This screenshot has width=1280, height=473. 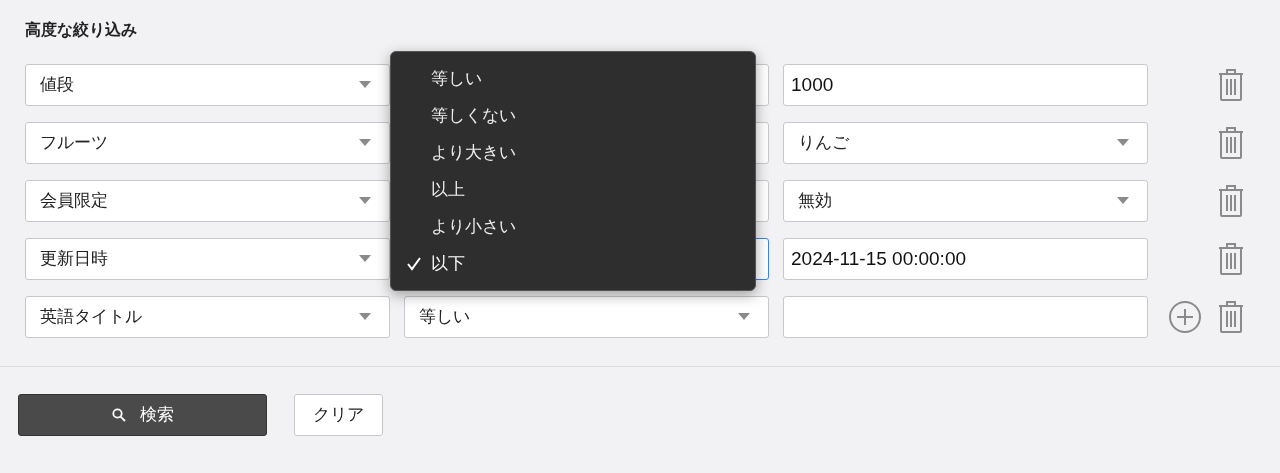 What do you see at coordinates (965, 259) in the screenshot?
I see `value-field: 2024-11-15 00:00:00` at bounding box center [965, 259].